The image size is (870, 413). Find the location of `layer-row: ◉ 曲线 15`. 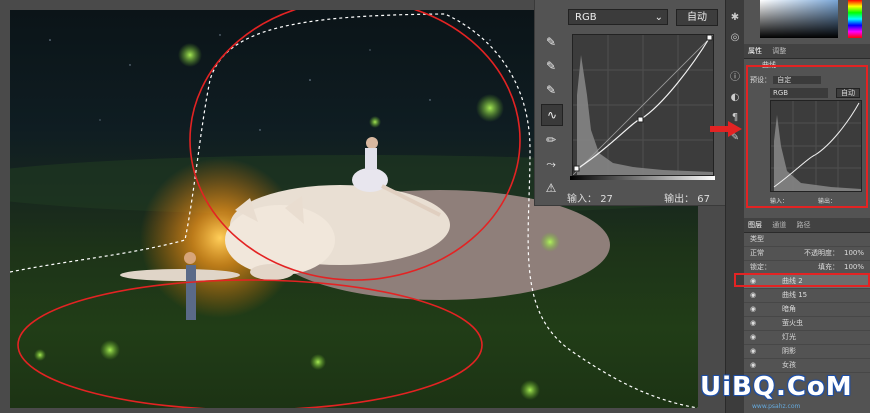

layer-row: ◉ 曲线 15 is located at coordinates (807, 296).